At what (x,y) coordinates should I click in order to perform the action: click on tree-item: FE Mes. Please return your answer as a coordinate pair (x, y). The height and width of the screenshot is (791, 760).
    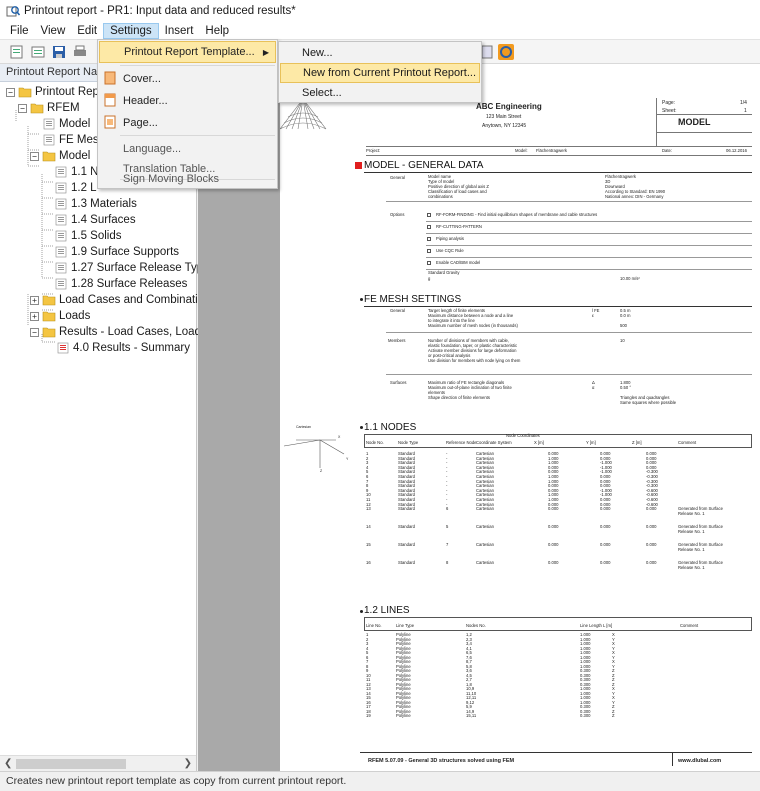
    Looking at the image, I should click on (70, 140).